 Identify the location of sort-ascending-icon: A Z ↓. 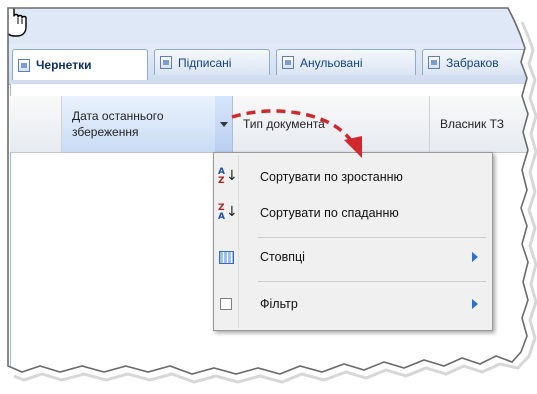
(228, 176).